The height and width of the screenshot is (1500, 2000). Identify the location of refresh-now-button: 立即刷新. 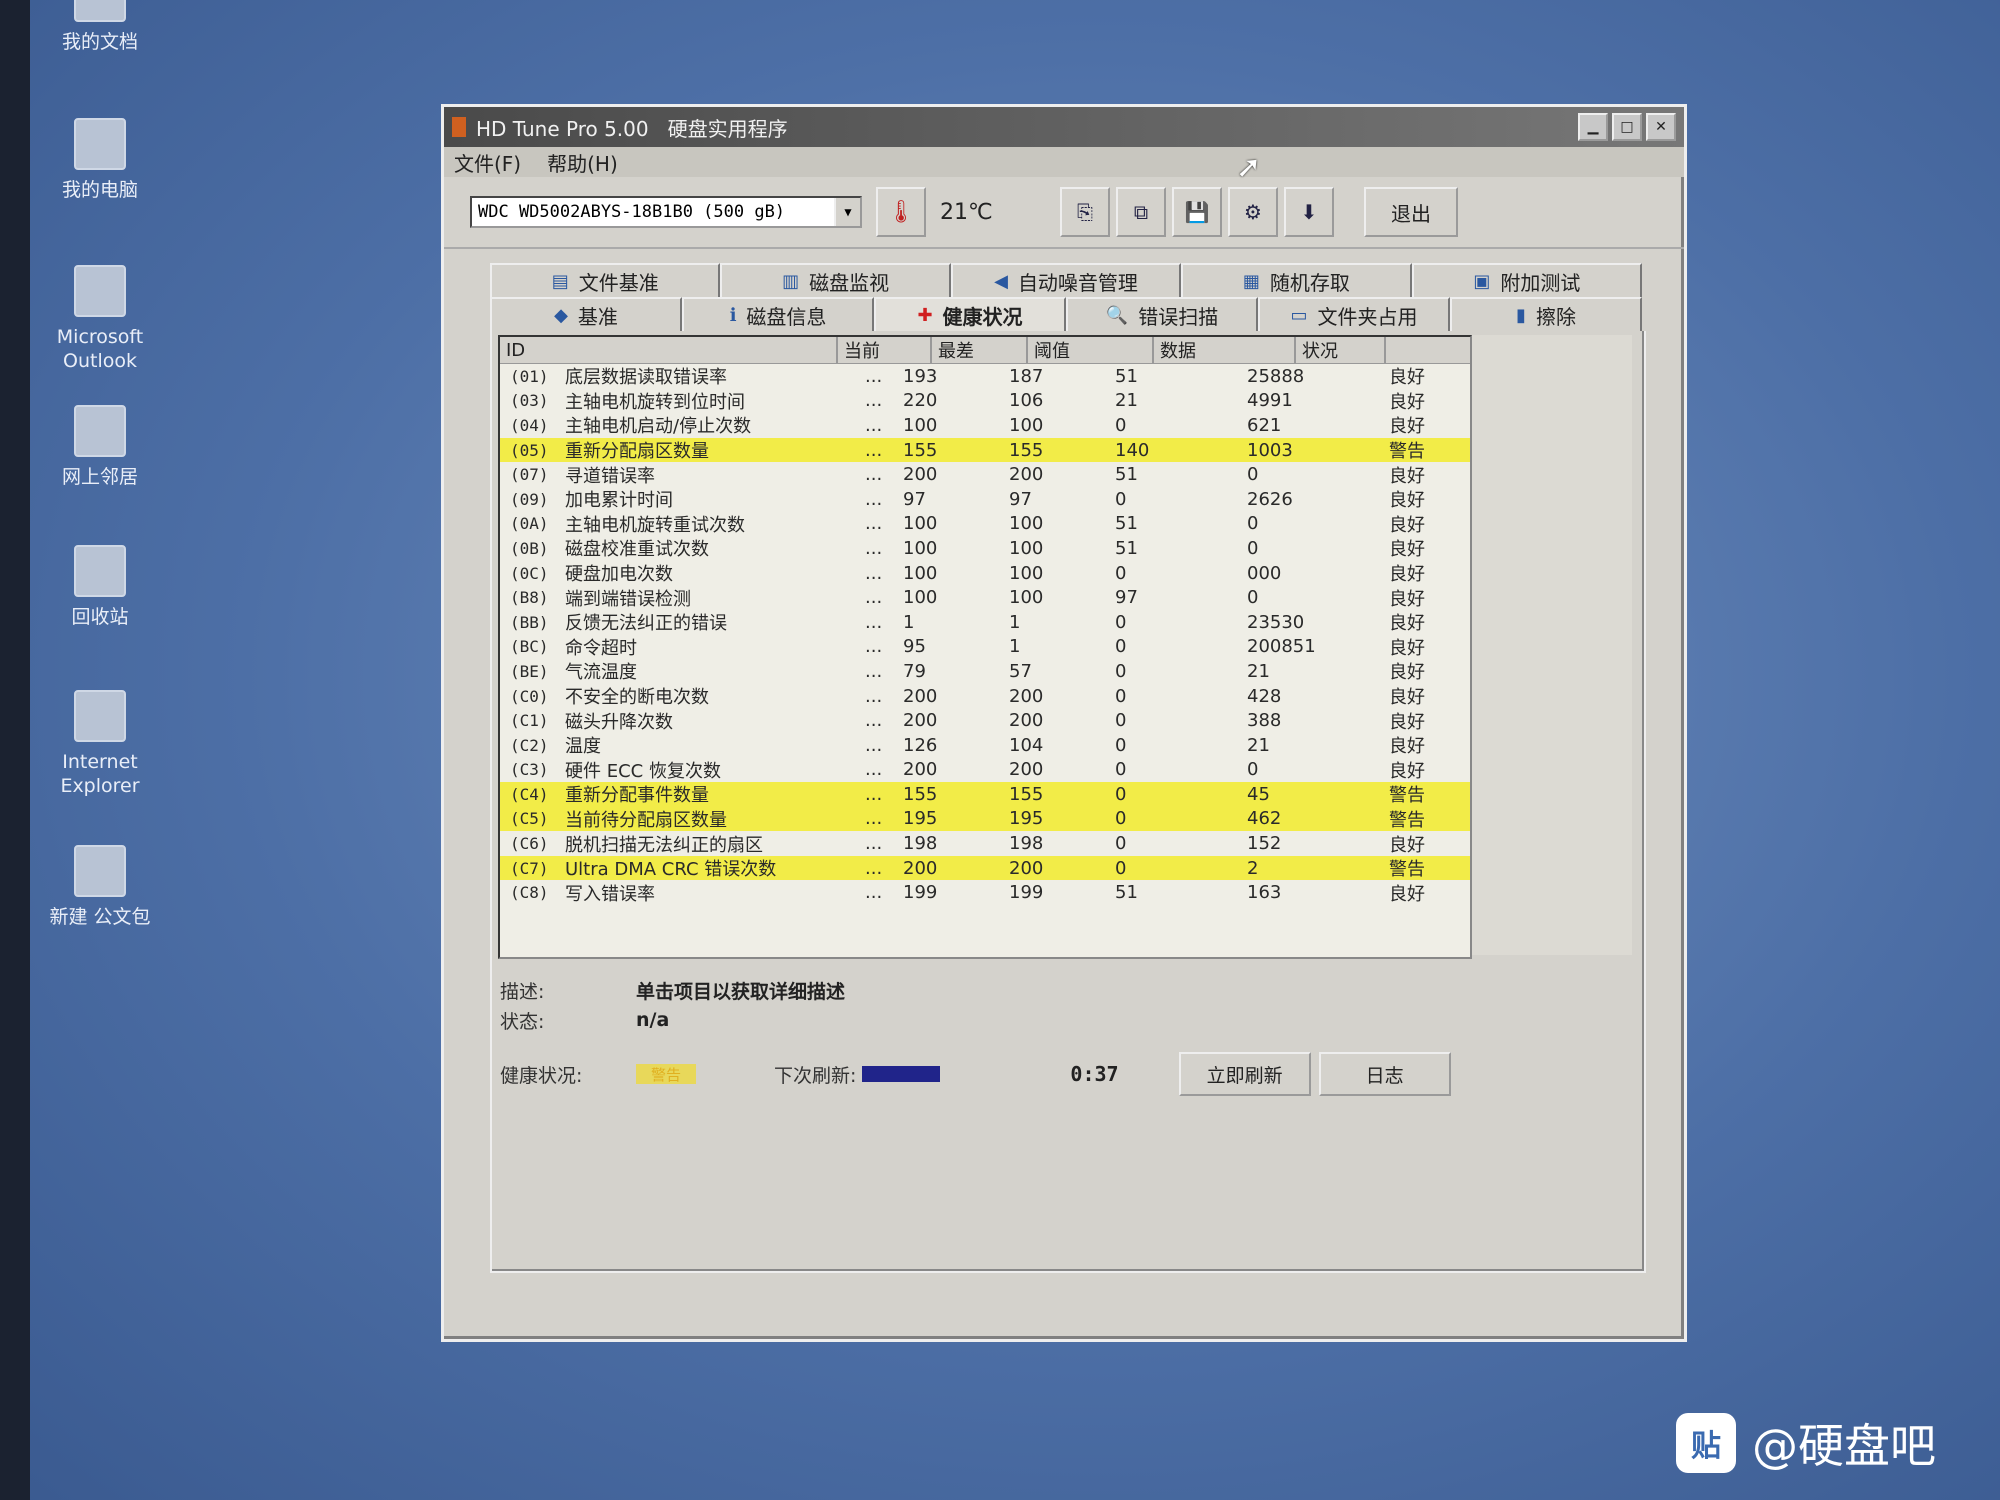
(1244, 1074).